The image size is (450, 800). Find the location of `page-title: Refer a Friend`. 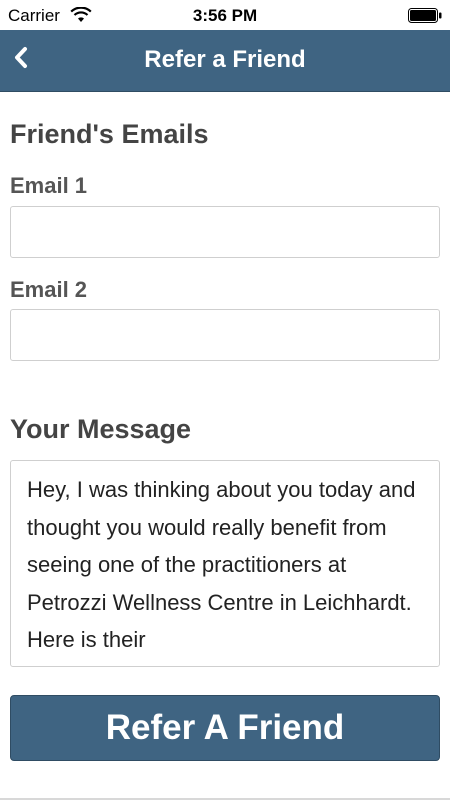

page-title: Refer a Friend is located at coordinates (225, 59).